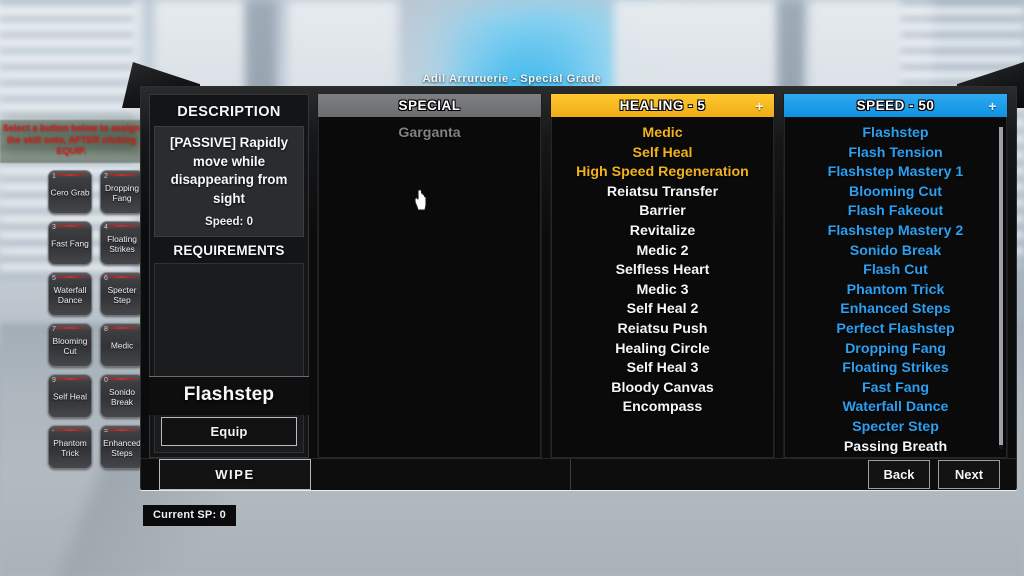 The image size is (1024, 576). Describe the element at coordinates (759, 106) in the screenshot. I see `add-point-healing-icon: +` at that location.